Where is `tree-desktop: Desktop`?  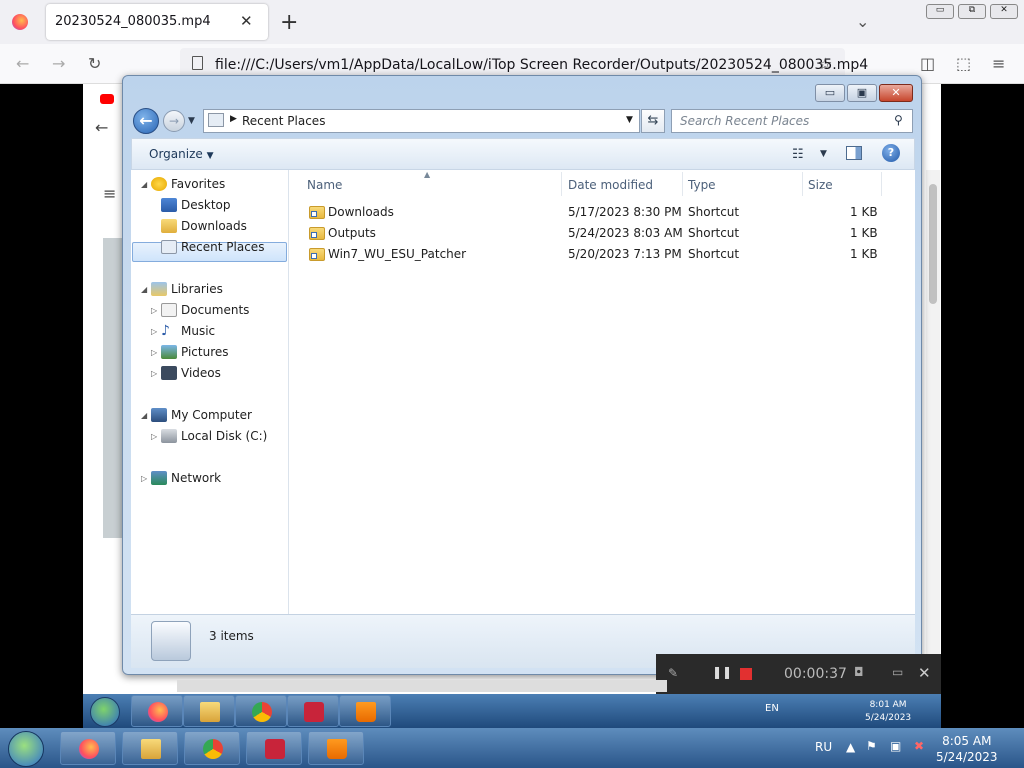
tree-desktop: Desktop is located at coordinates (210, 205).